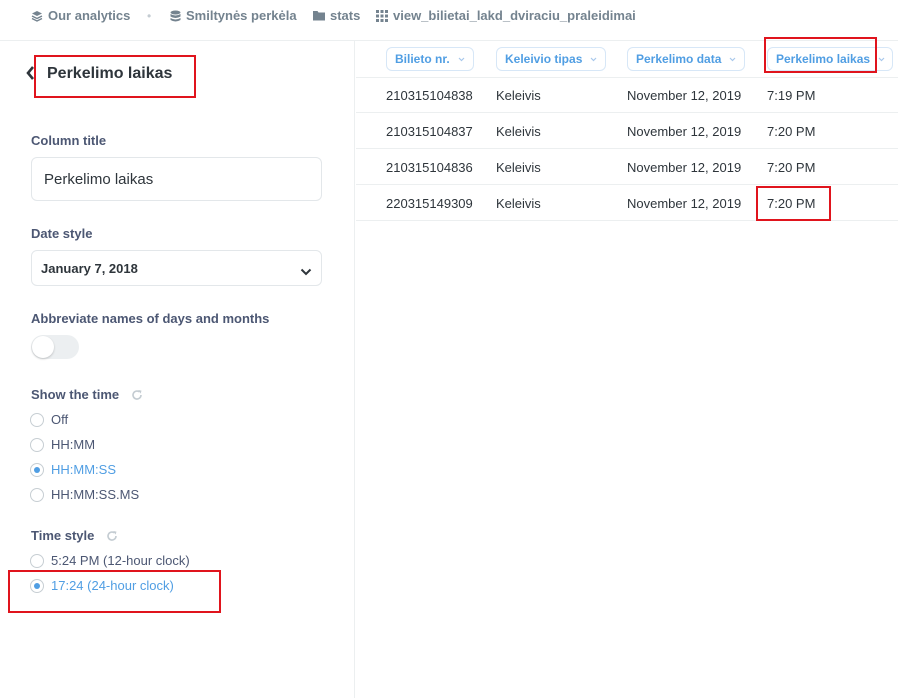 The image size is (898, 698). I want to click on date-style-value: January 7, 2018, so click(89, 268).